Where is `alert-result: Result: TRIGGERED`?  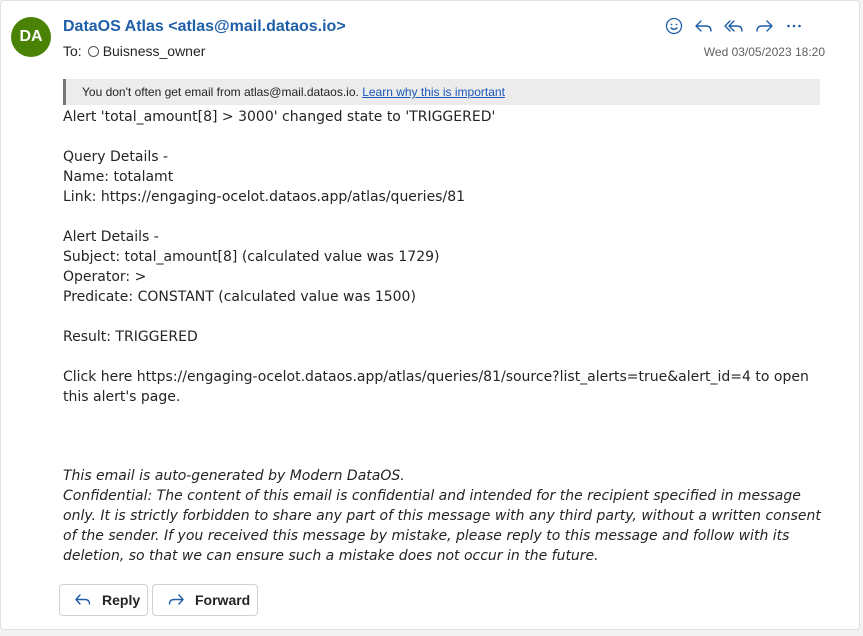
alert-result: Result: TRIGGERED is located at coordinates (130, 337).